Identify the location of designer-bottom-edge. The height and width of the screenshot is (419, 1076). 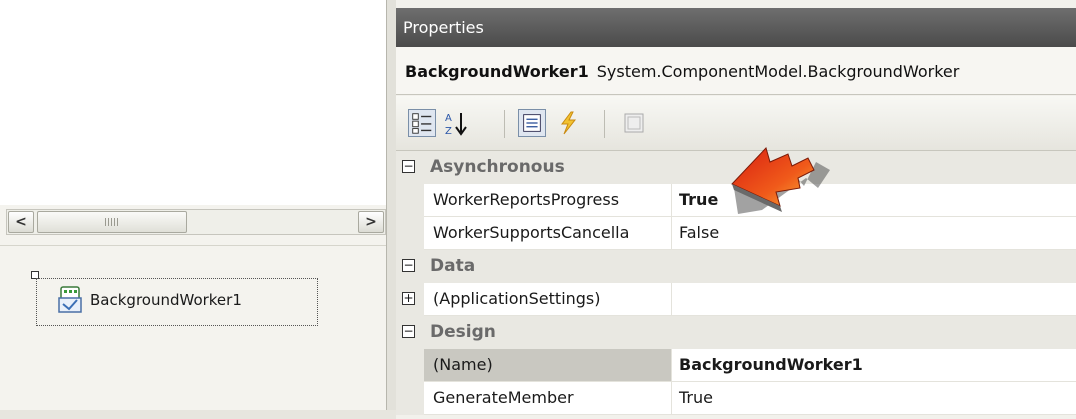
(198, 414).